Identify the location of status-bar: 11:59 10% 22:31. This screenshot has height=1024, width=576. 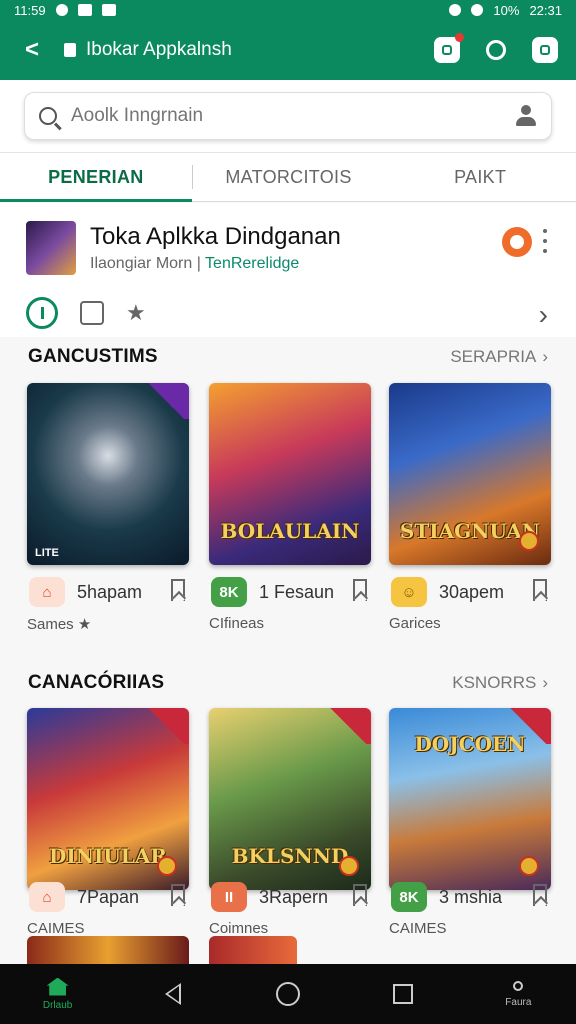
(288, 10).